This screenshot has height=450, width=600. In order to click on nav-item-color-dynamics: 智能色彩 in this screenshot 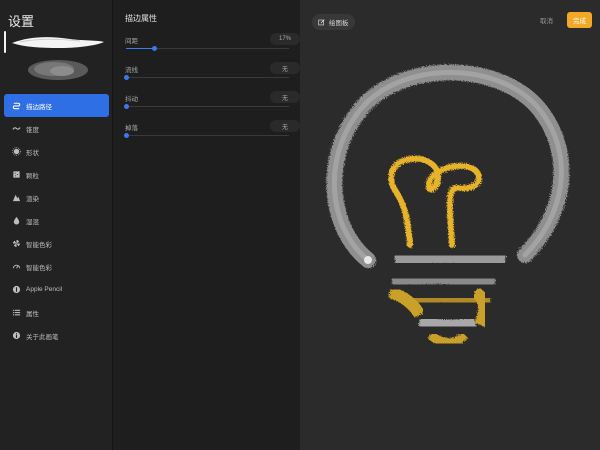, I will do `click(56, 243)`.